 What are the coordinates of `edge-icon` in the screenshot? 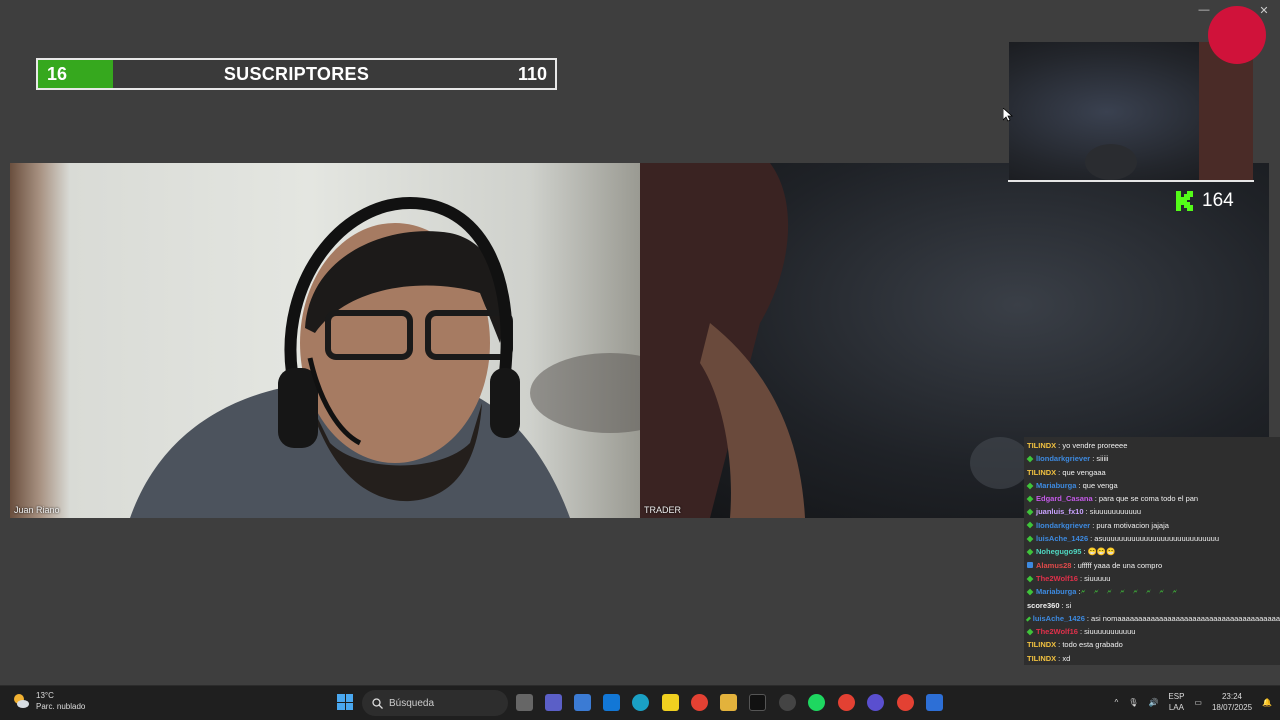 It's located at (640, 702).